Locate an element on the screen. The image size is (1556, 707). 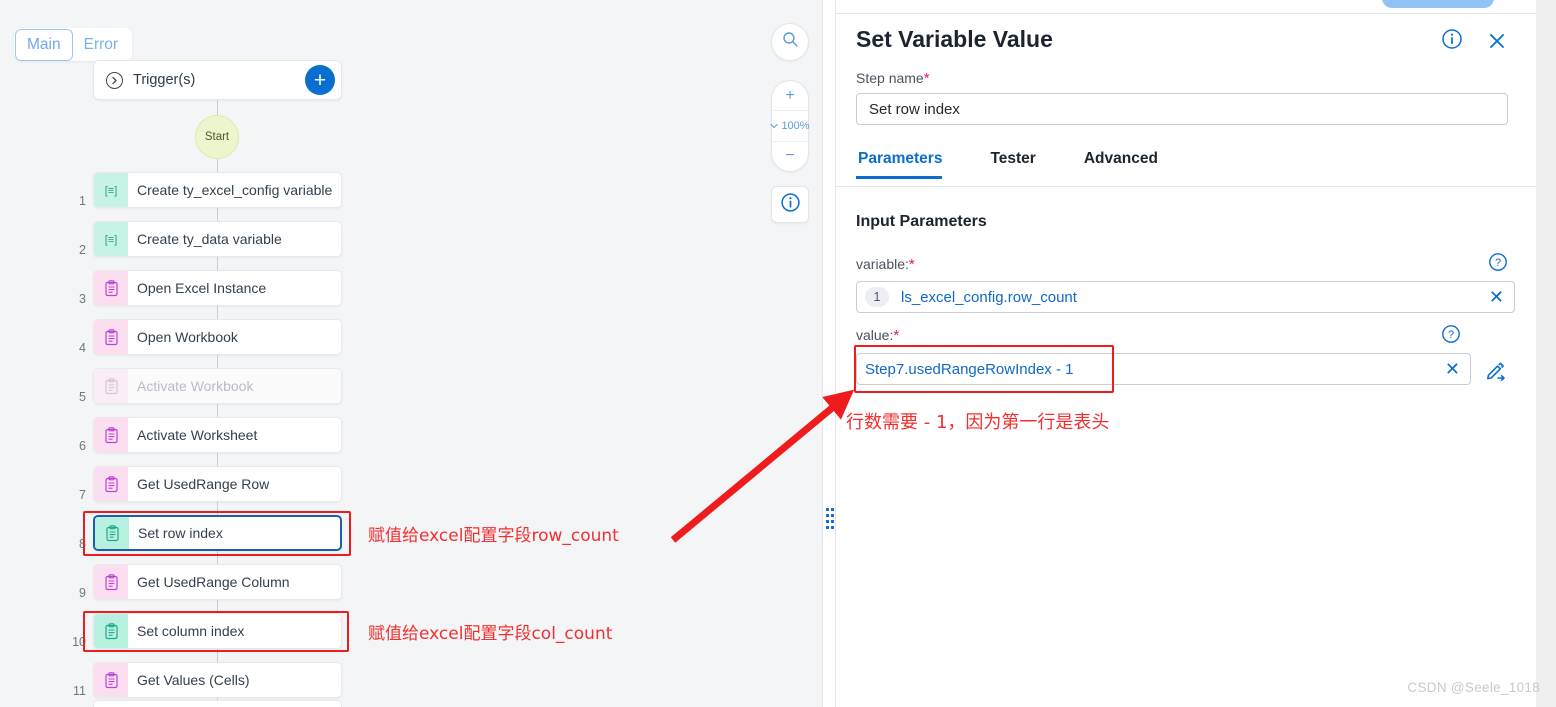
step-number: 2 is located at coordinates (82, 250).